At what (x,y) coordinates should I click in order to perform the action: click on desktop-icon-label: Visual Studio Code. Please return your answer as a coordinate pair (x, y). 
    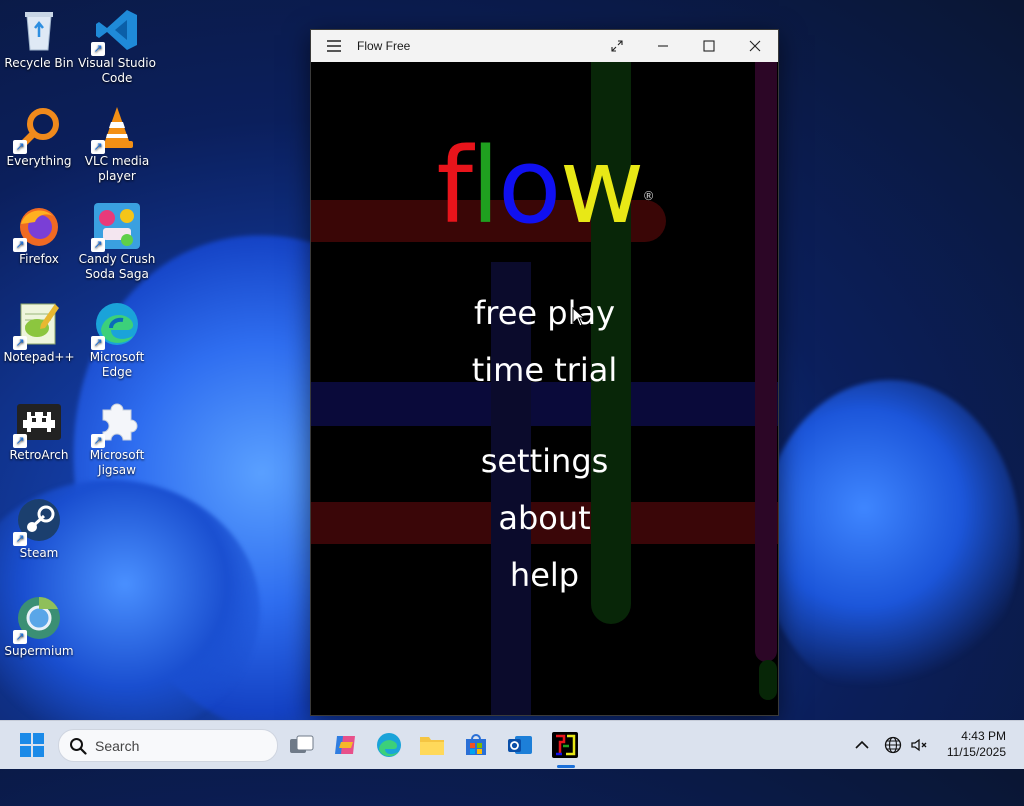
    Looking at the image, I should click on (117, 70).